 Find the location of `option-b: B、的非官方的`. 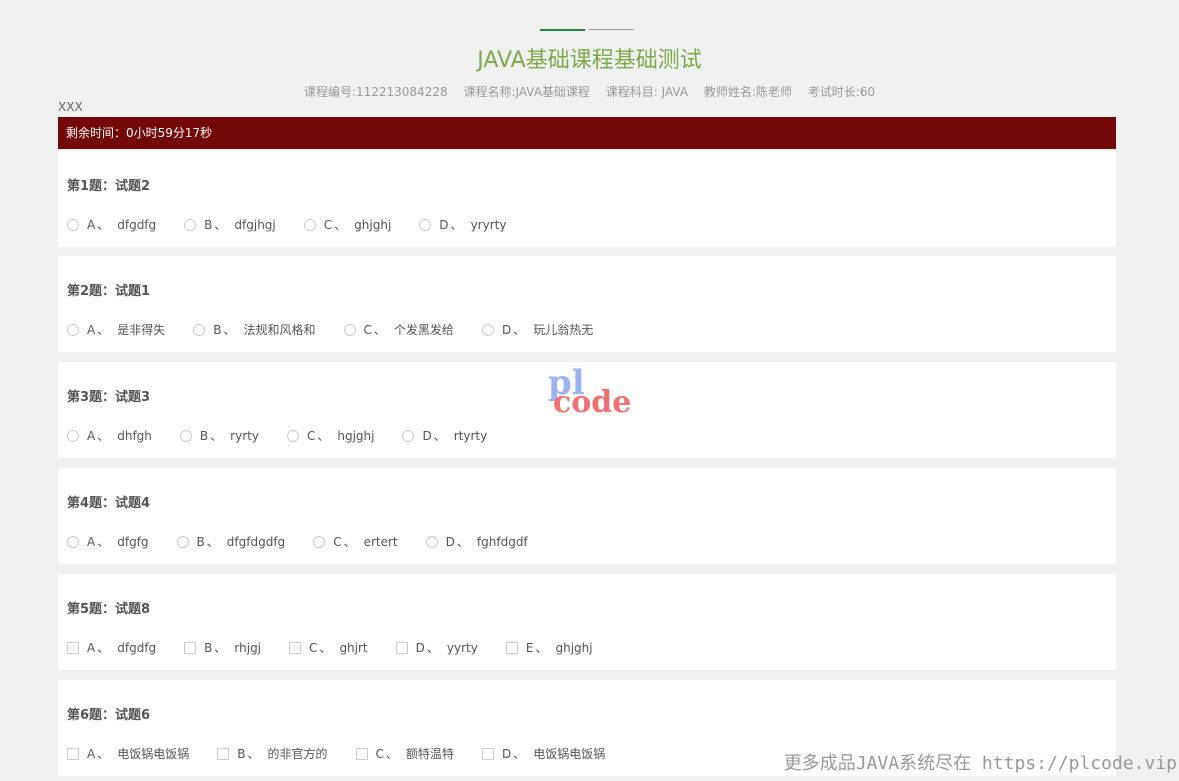

option-b: B、的非官方的 is located at coordinates (272, 753).